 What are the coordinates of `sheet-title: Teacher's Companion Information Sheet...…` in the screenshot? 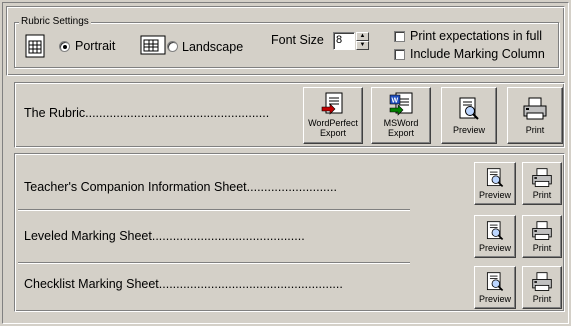 It's located at (180, 187).